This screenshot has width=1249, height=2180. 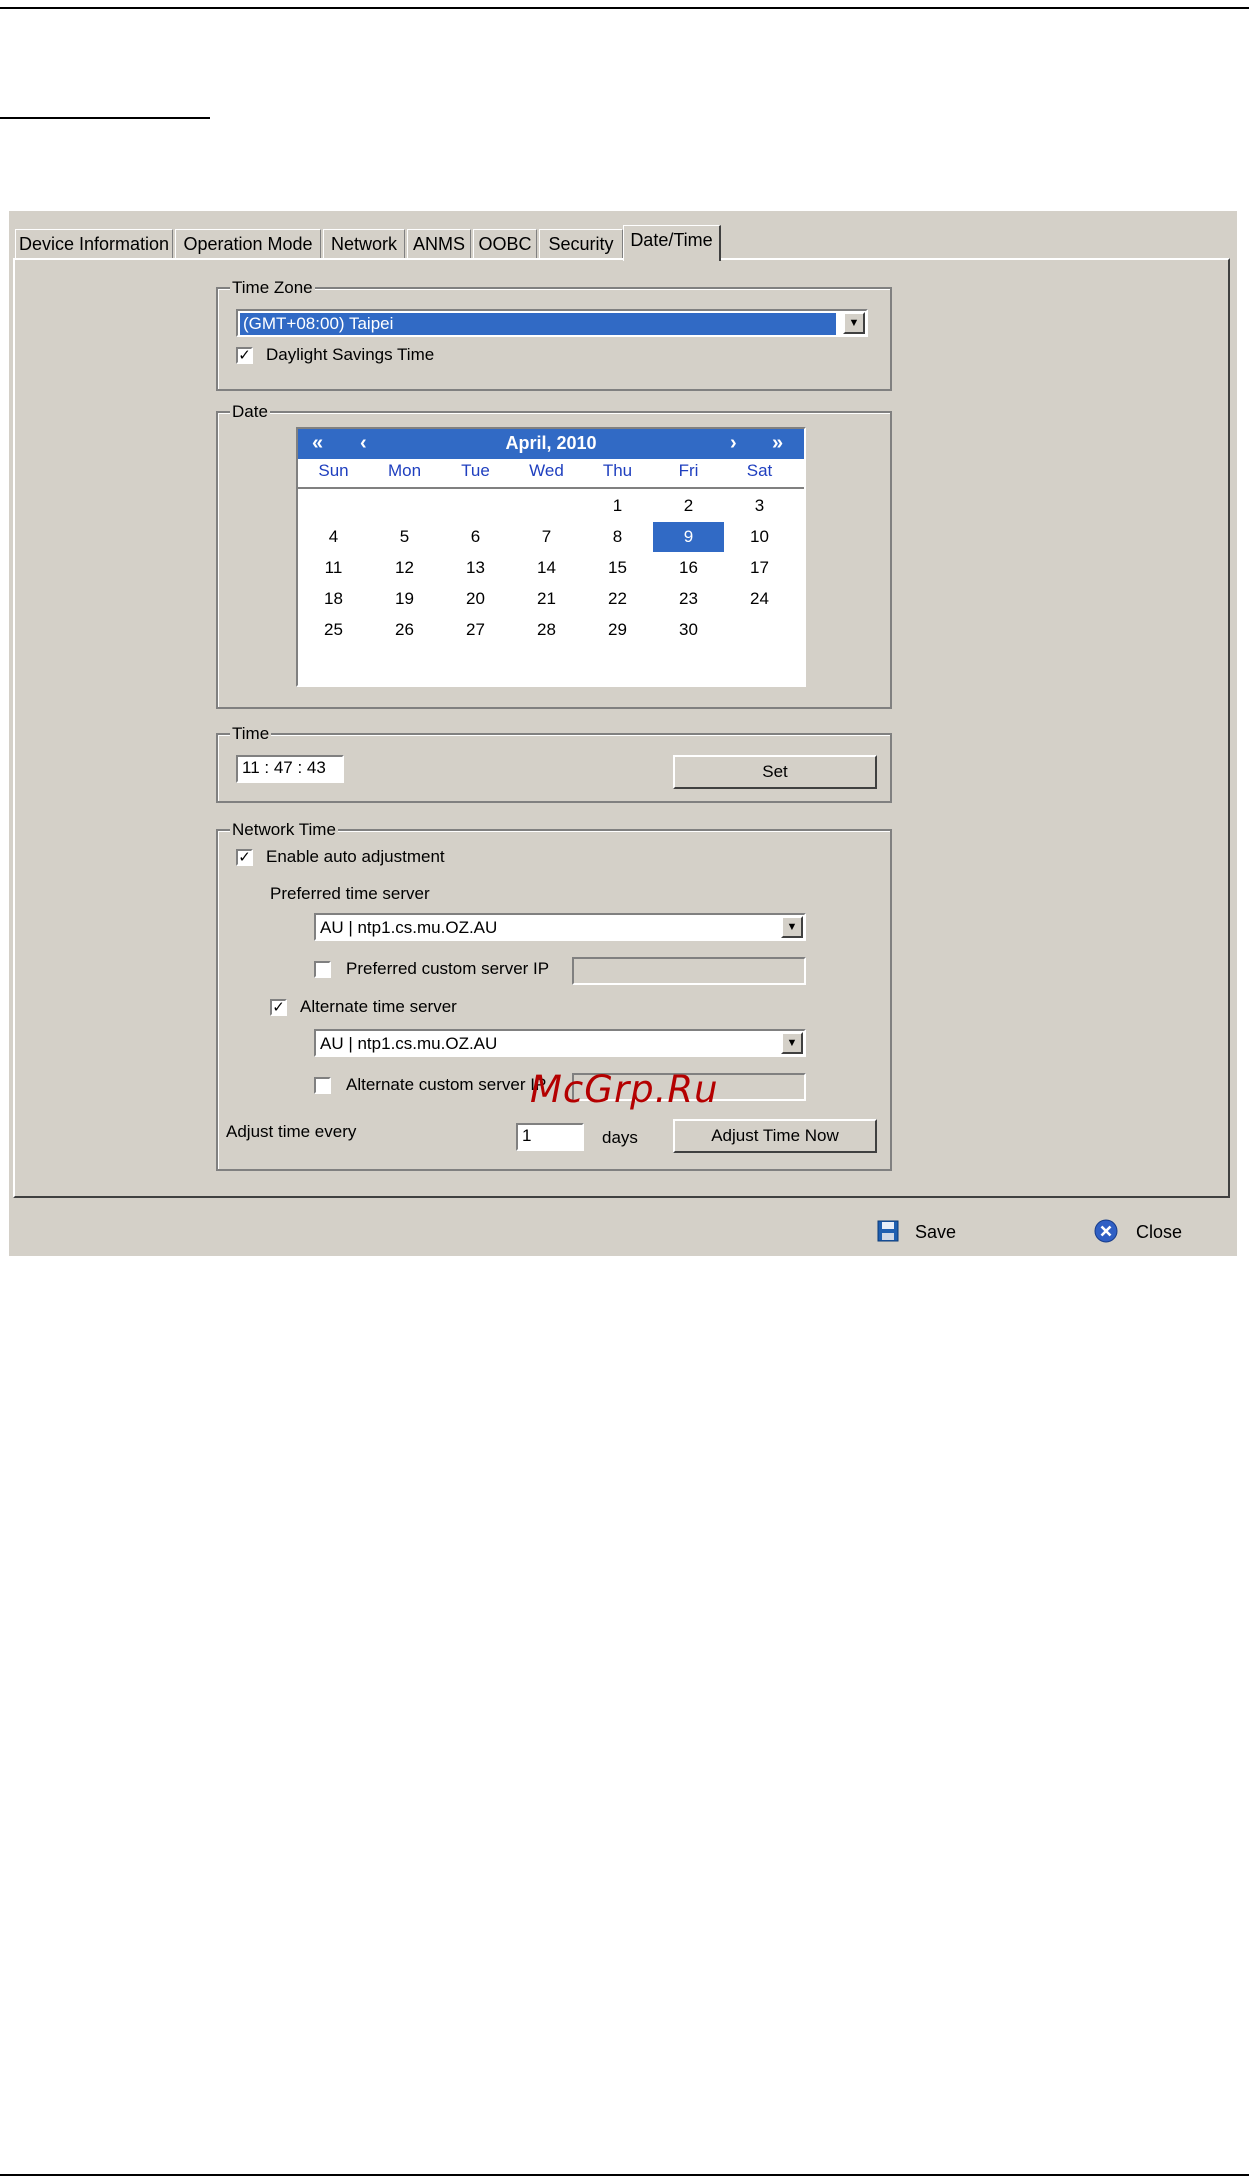 What do you see at coordinates (759, 470) in the screenshot?
I see `weekday-sat: Sat` at bounding box center [759, 470].